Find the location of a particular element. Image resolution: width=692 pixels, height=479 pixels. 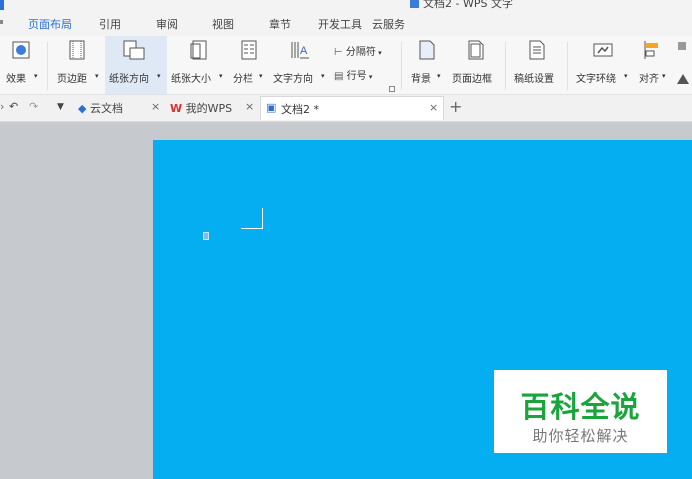

tab-view: 视图 is located at coordinates (223, 24).